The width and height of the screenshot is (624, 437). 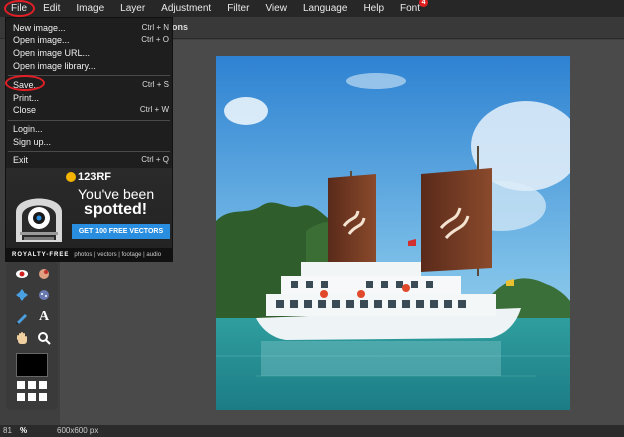 I want to click on font-badge: 4, so click(x=424, y=3).